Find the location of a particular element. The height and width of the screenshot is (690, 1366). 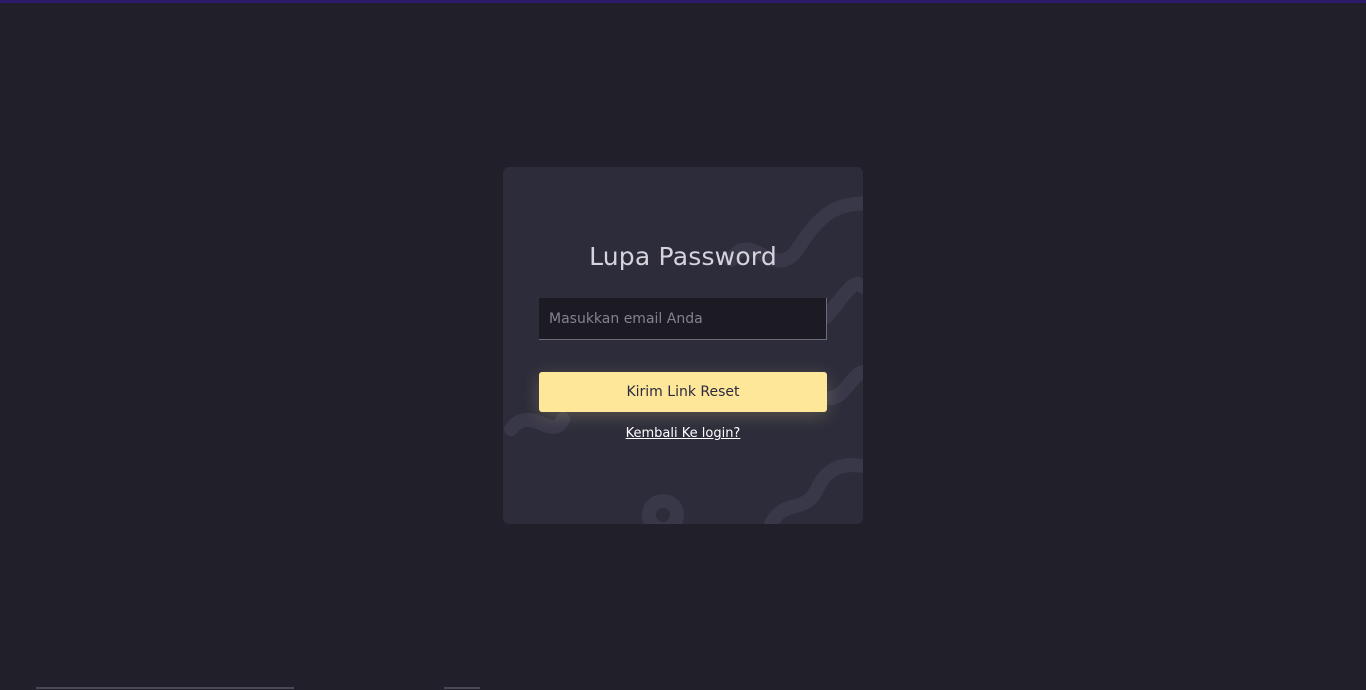

page-title: Lupa Password is located at coordinates (683, 256).